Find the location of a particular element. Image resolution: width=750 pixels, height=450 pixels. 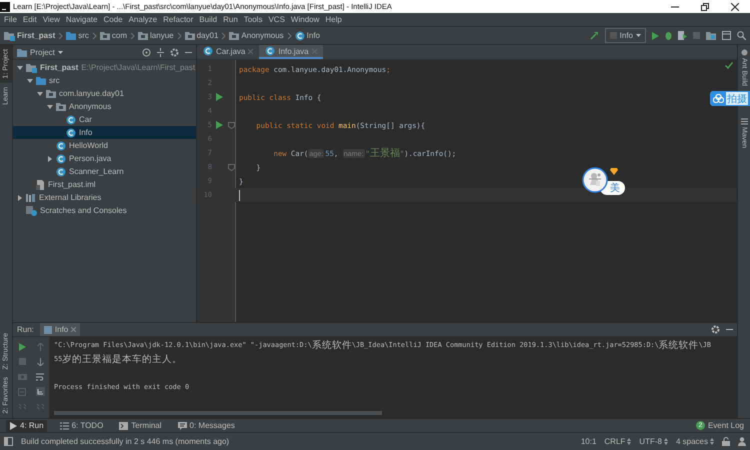

tree-row: First_past E:\Project\Java\Learn\First_past is located at coordinates (104, 67).